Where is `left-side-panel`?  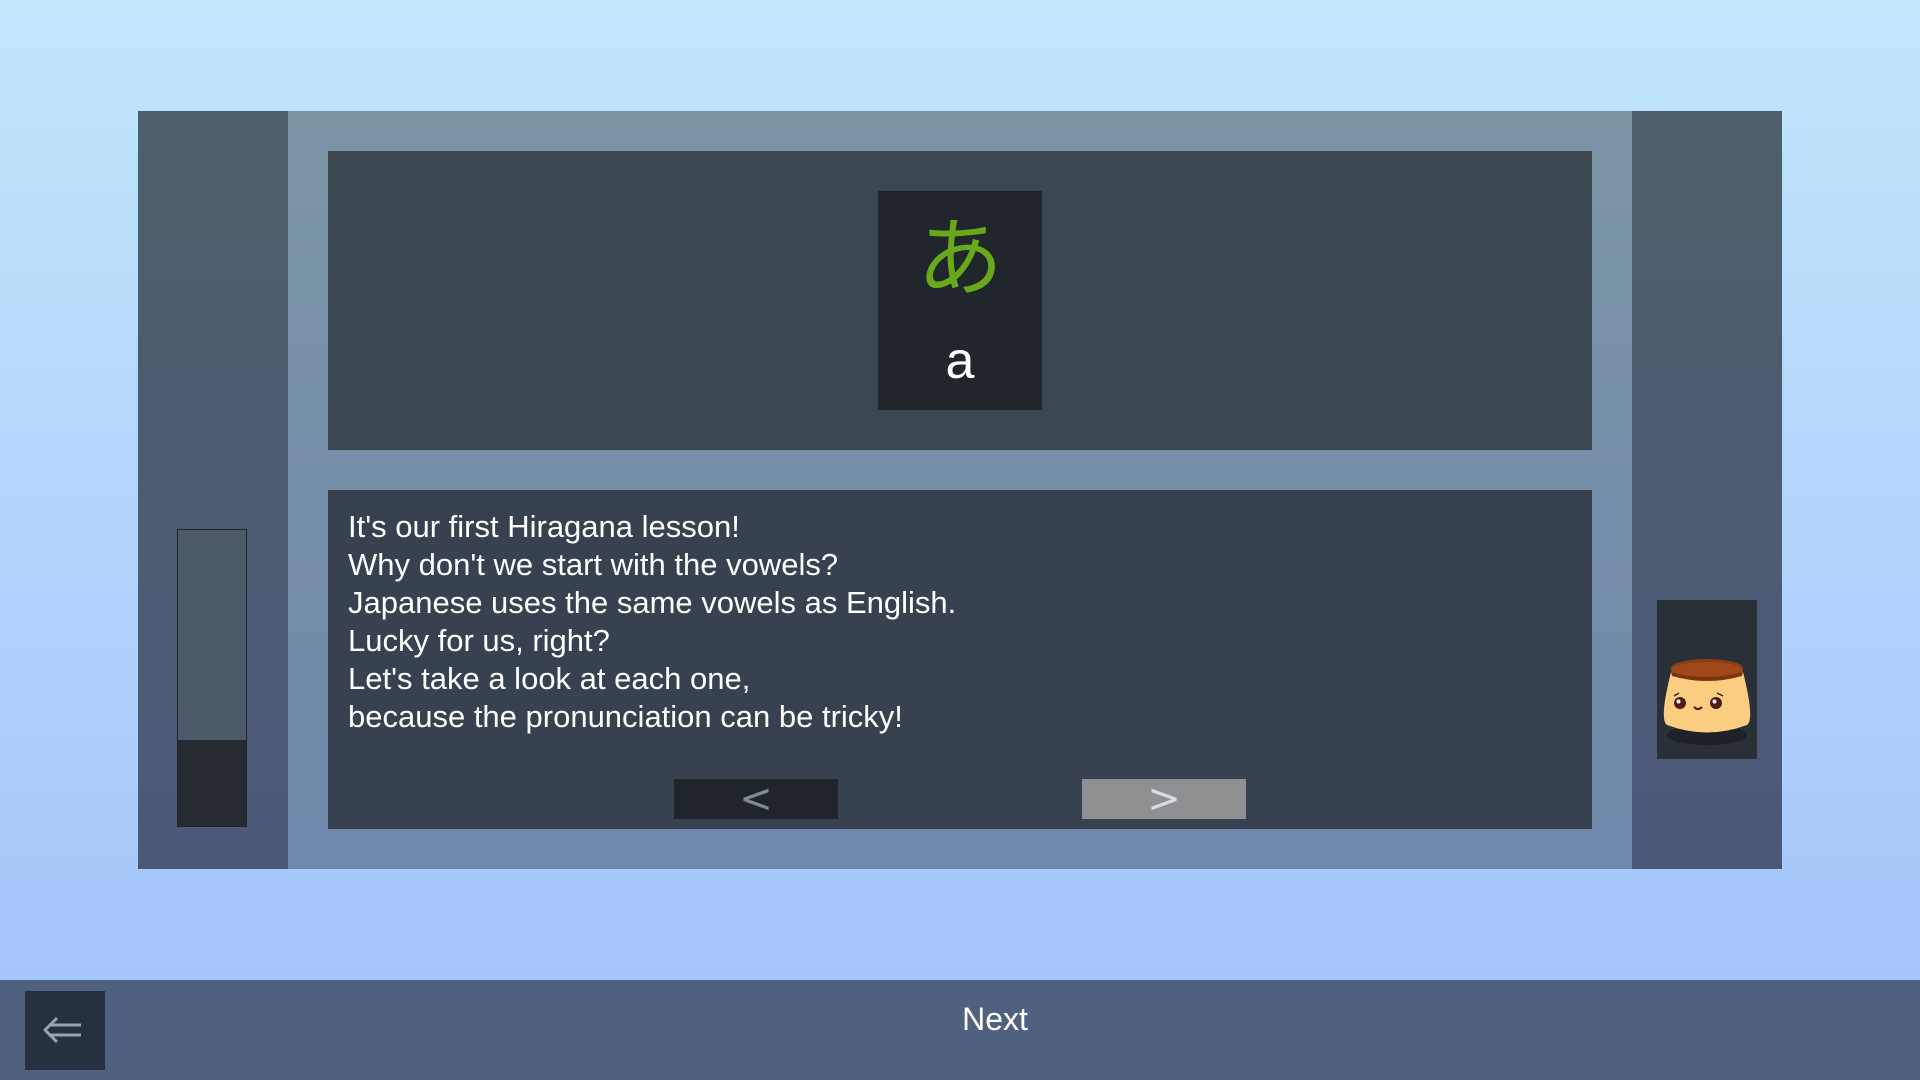 left-side-panel is located at coordinates (213, 490).